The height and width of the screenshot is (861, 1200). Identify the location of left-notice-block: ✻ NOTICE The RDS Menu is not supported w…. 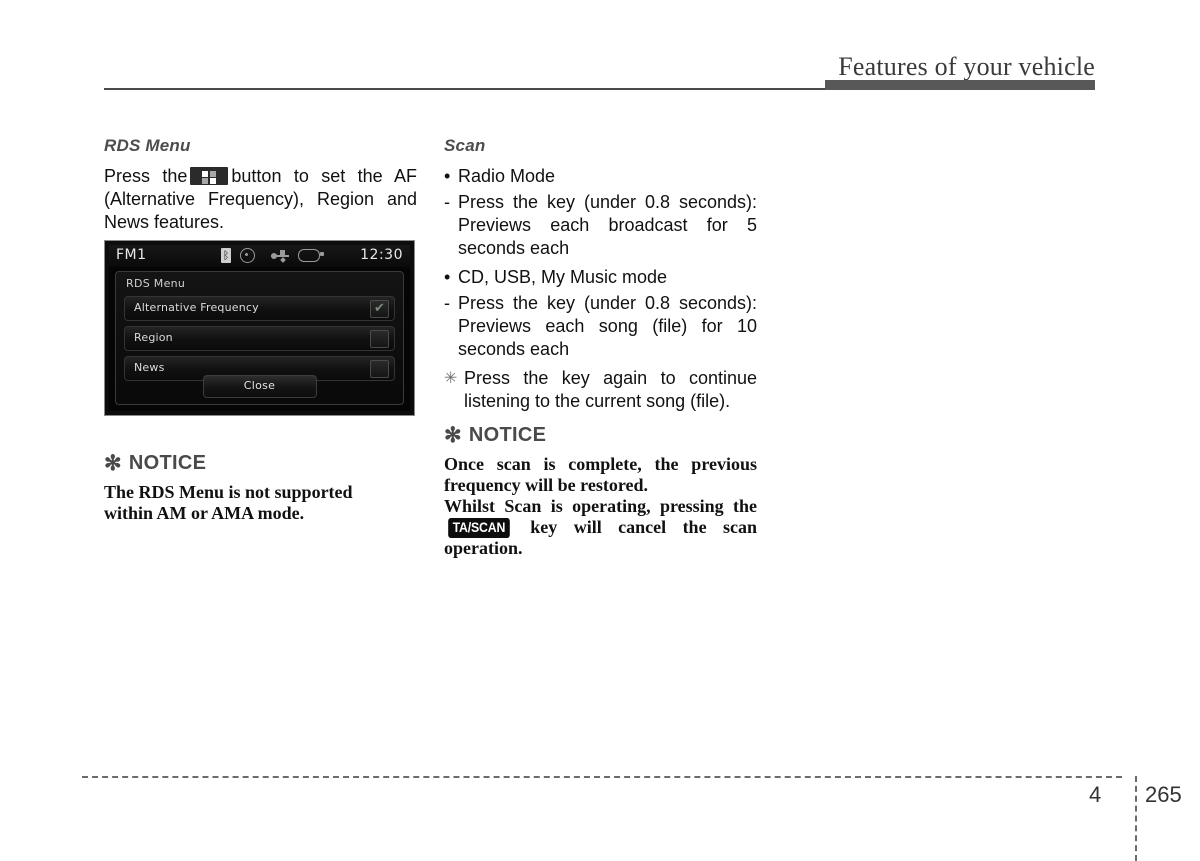
(260, 488).